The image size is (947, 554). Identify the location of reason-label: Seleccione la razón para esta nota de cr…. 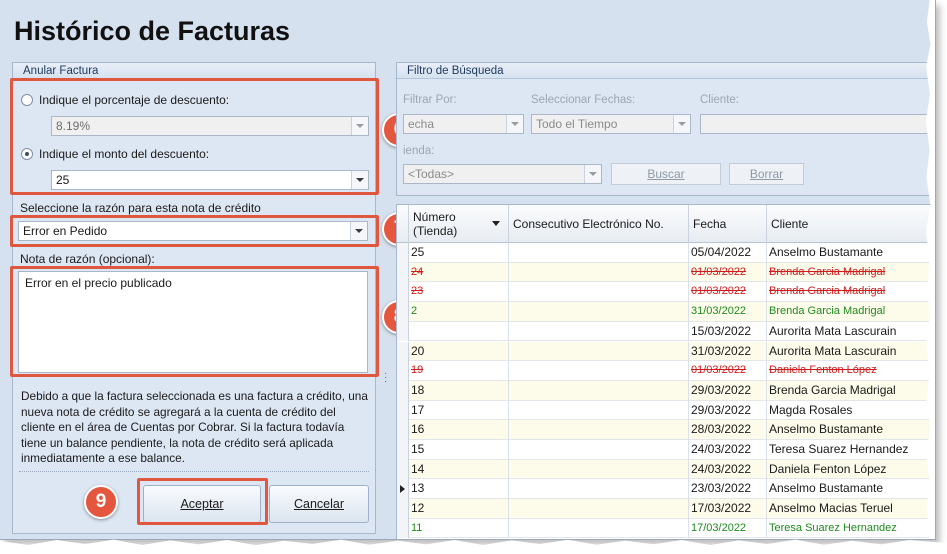
(140, 208).